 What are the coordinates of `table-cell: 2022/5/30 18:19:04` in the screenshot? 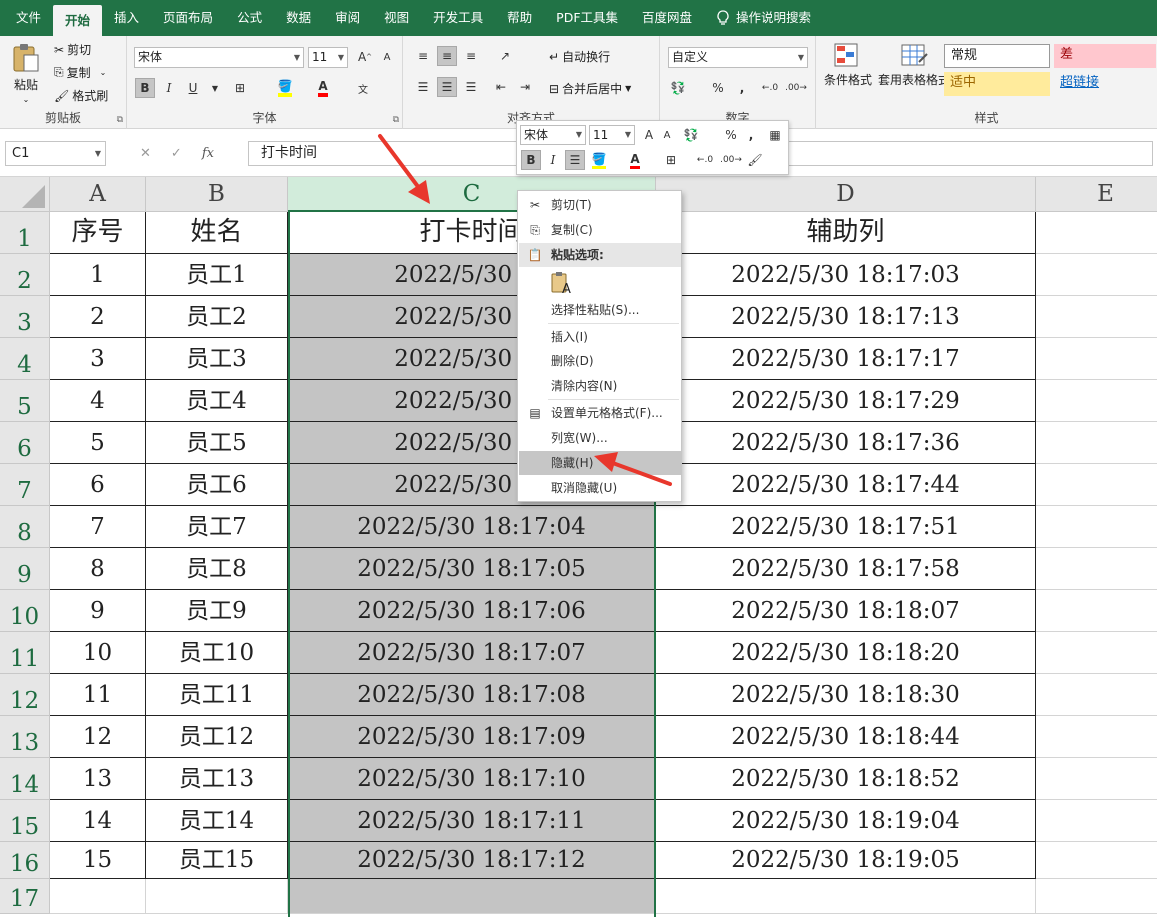 It's located at (846, 821).